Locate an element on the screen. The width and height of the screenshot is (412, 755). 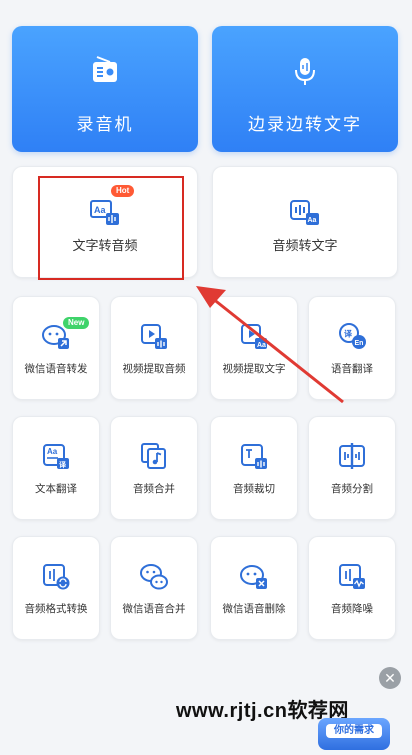
promo-button: 你的需求 is located at coordinates (354, 734).